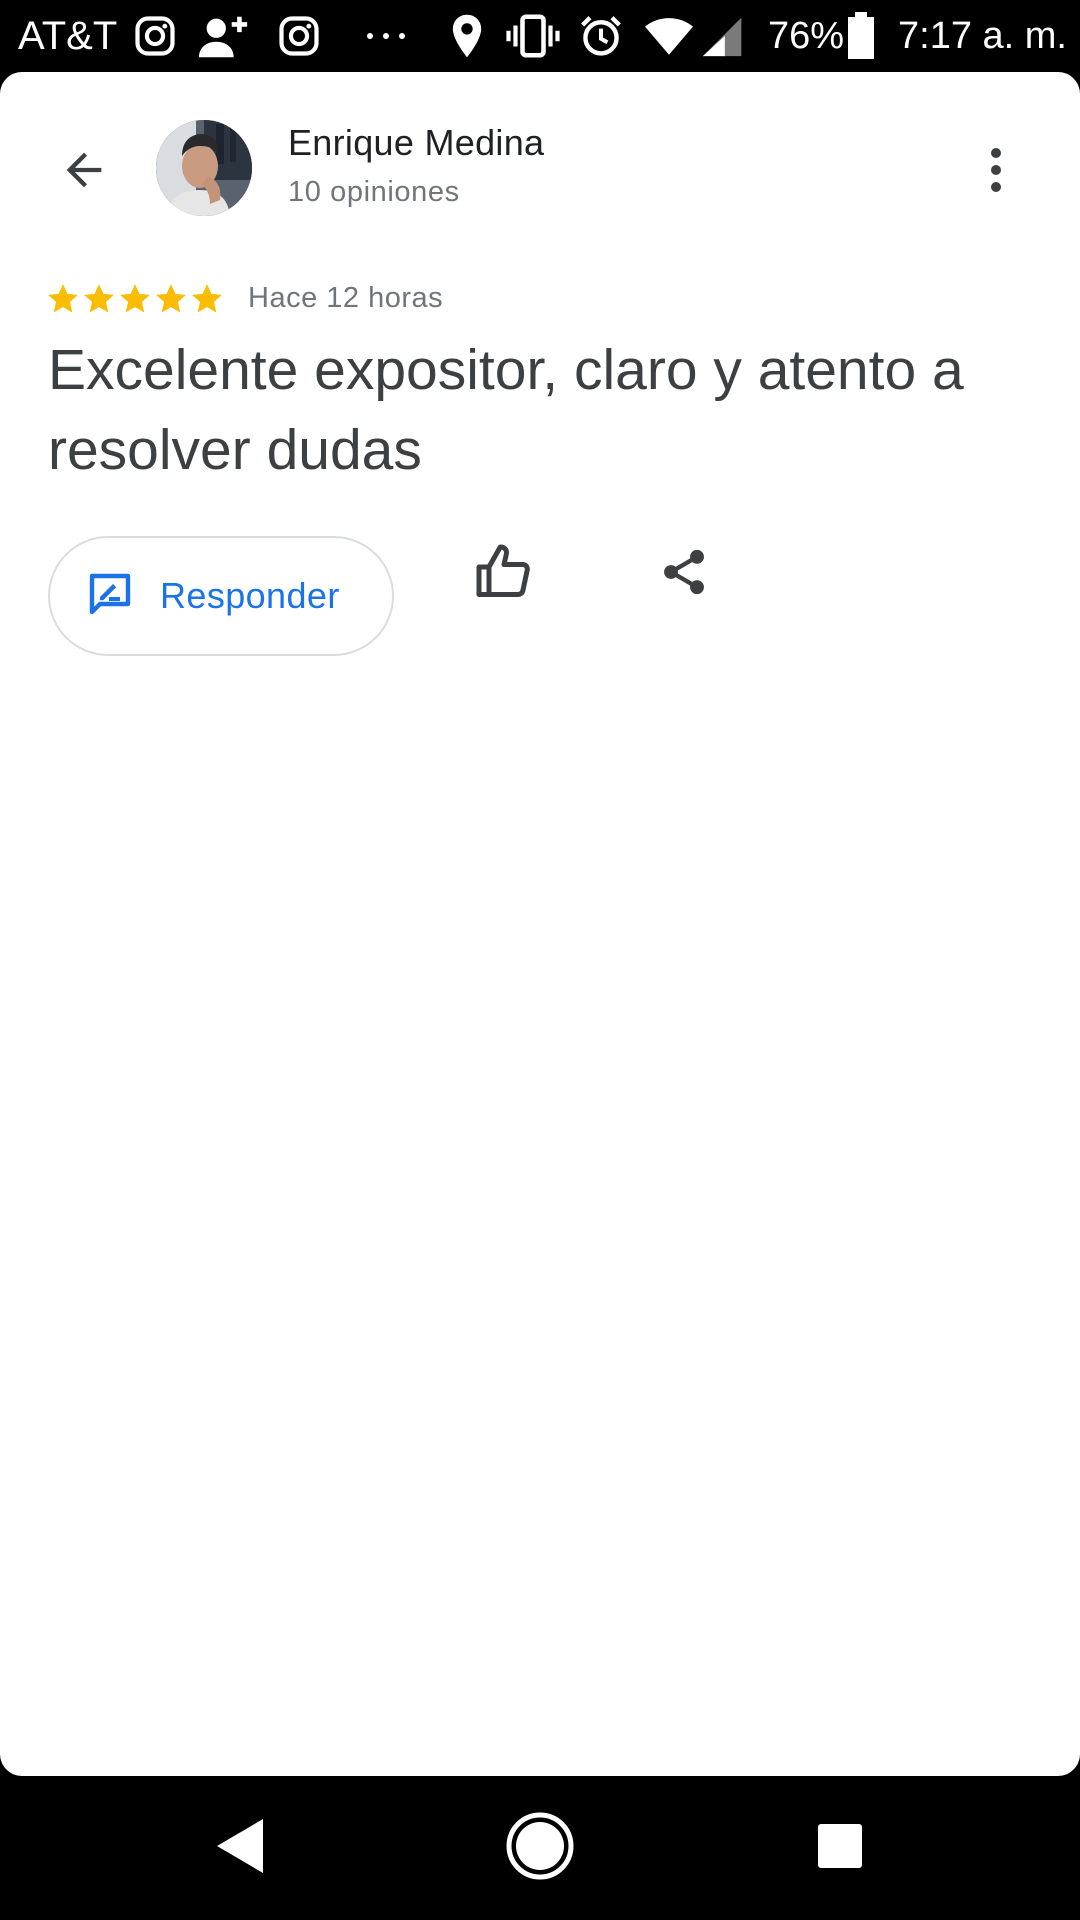 Image resolution: width=1080 pixels, height=1920 pixels. Describe the element at coordinates (861, 36) in the screenshot. I see `battery-icon` at that location.